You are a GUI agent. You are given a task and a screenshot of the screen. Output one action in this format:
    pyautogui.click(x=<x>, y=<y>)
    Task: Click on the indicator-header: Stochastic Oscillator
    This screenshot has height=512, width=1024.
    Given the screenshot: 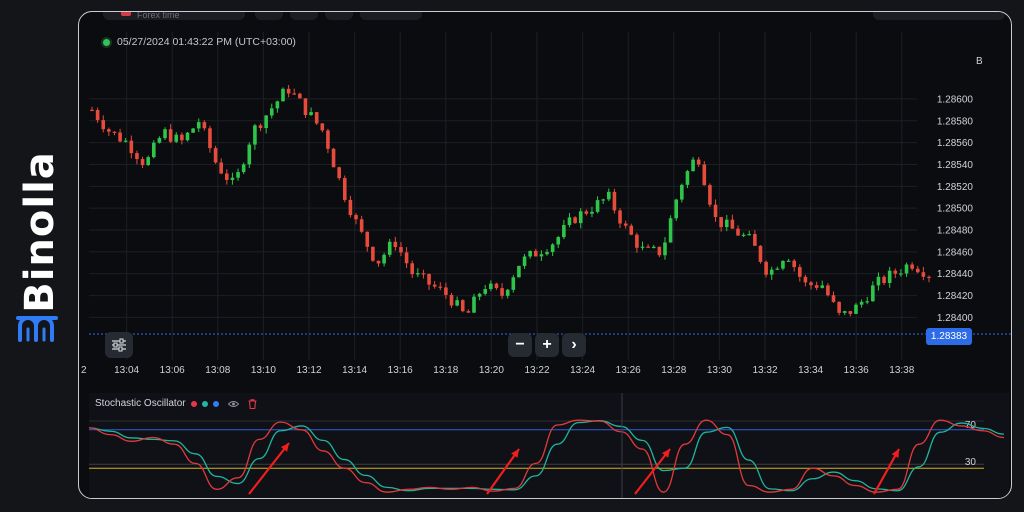 What is the action you would take?
    pyautogui.click(x=176, y=403)
    